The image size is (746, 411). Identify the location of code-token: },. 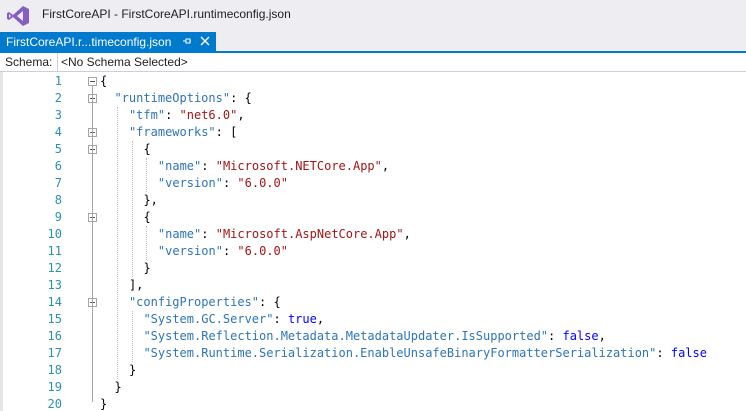
(150, 200).